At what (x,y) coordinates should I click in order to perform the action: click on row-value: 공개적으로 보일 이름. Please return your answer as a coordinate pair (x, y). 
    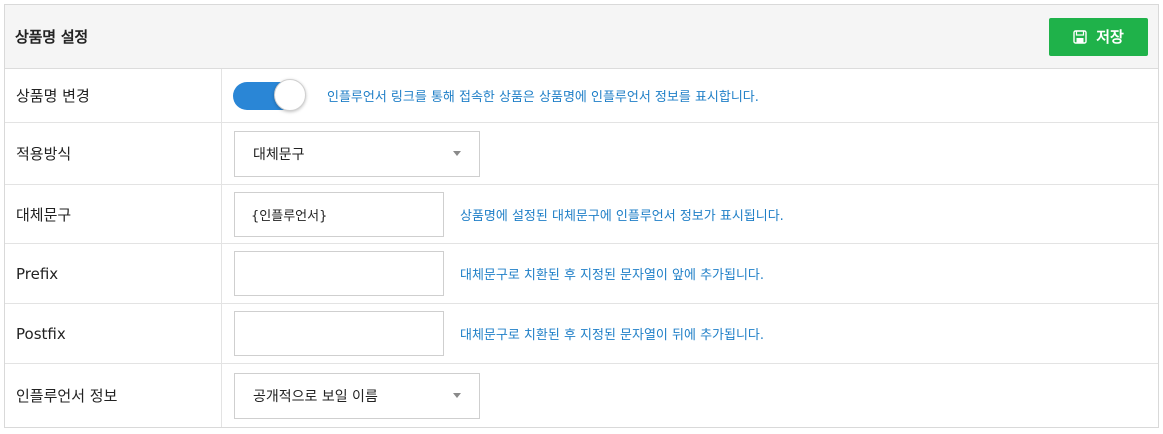
    Looking at the image, I should click on (690, 395).